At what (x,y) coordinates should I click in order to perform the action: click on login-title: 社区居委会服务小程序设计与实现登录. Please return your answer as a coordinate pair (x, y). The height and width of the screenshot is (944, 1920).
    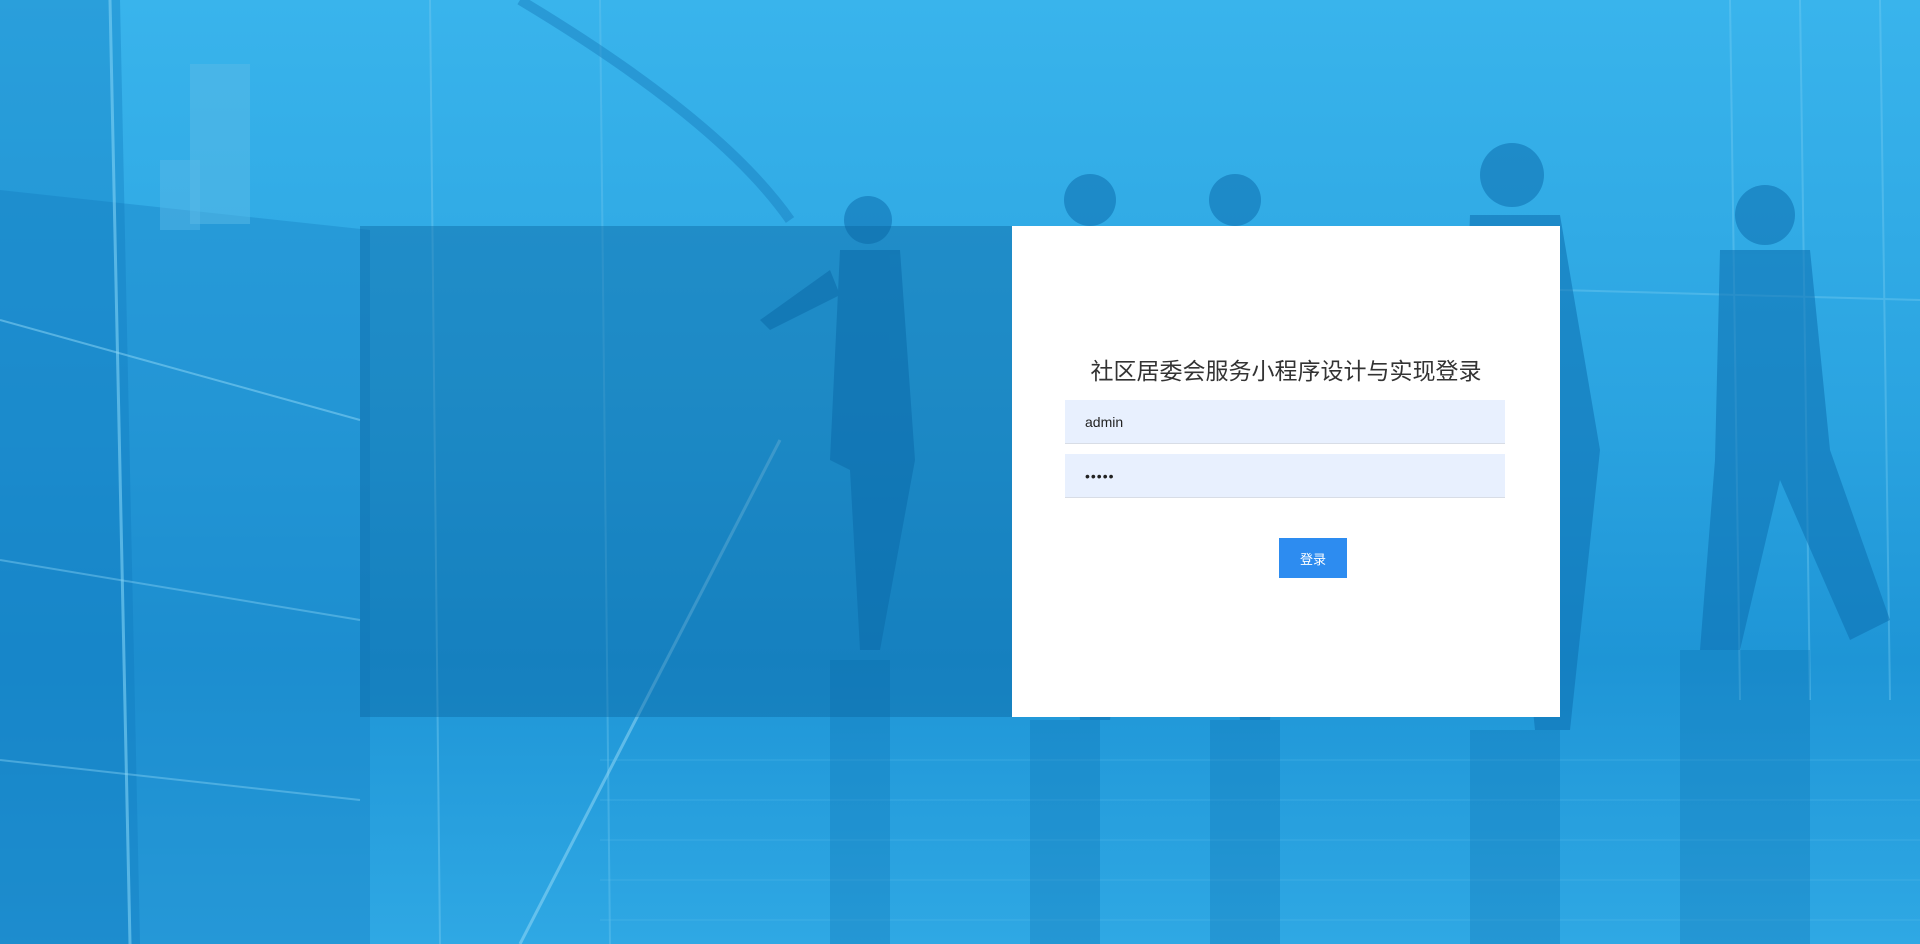
    Looking at the image, I should click on (1286, 372).